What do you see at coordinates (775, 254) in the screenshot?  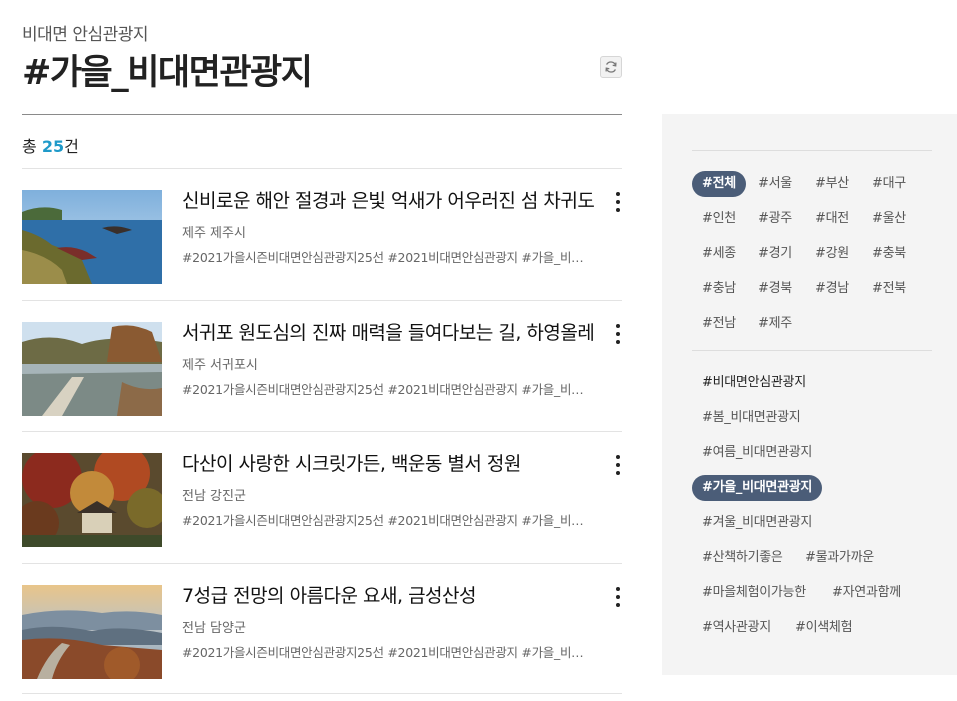 I see `region-tag: #경기` at bounding box center [775, 254].